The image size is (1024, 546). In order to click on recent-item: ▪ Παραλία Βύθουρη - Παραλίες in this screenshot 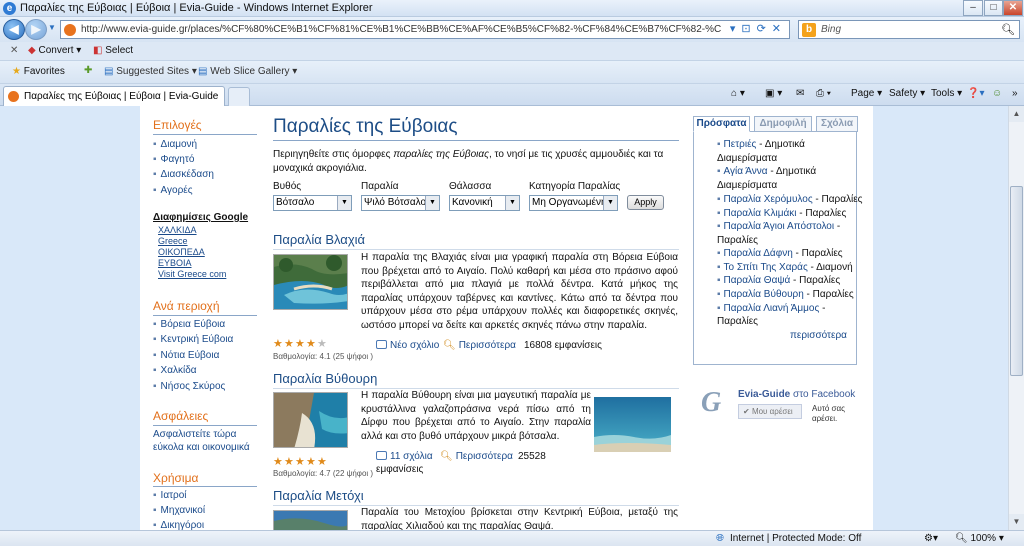, I will do `click(785, 294)`.